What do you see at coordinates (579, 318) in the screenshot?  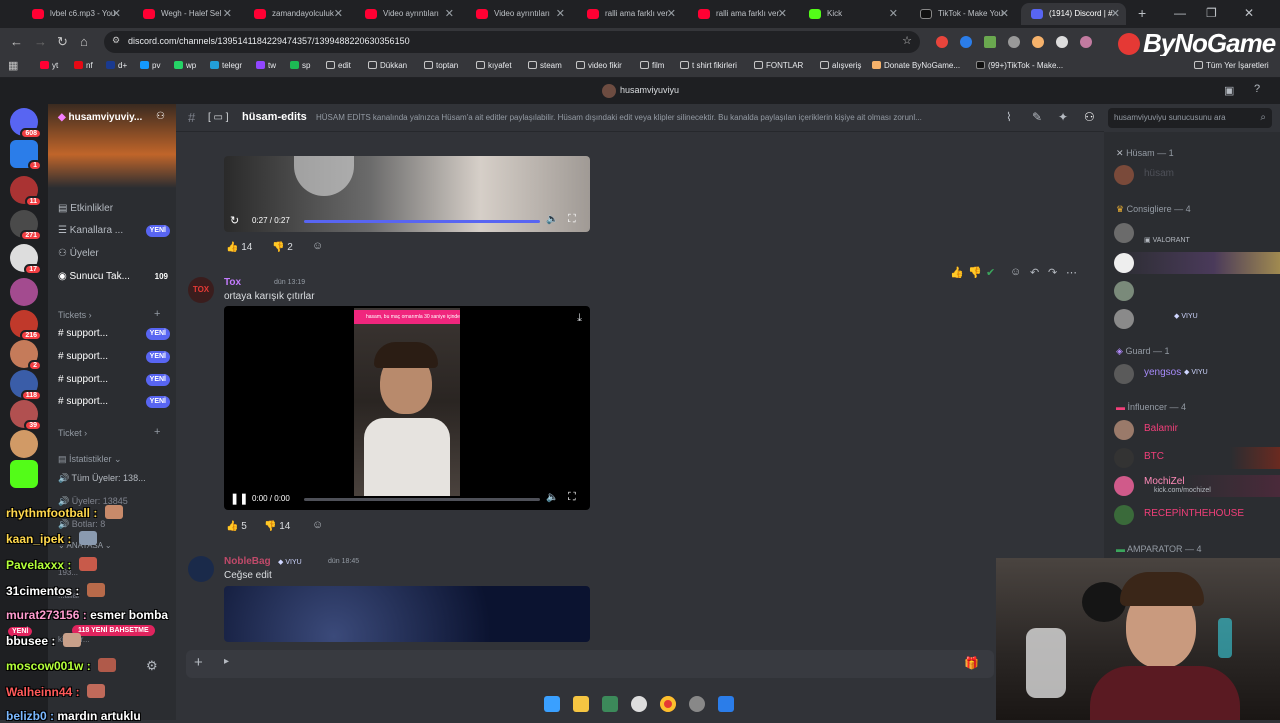 I see `download-icon: ⤓` at bounding box center [579, 318].